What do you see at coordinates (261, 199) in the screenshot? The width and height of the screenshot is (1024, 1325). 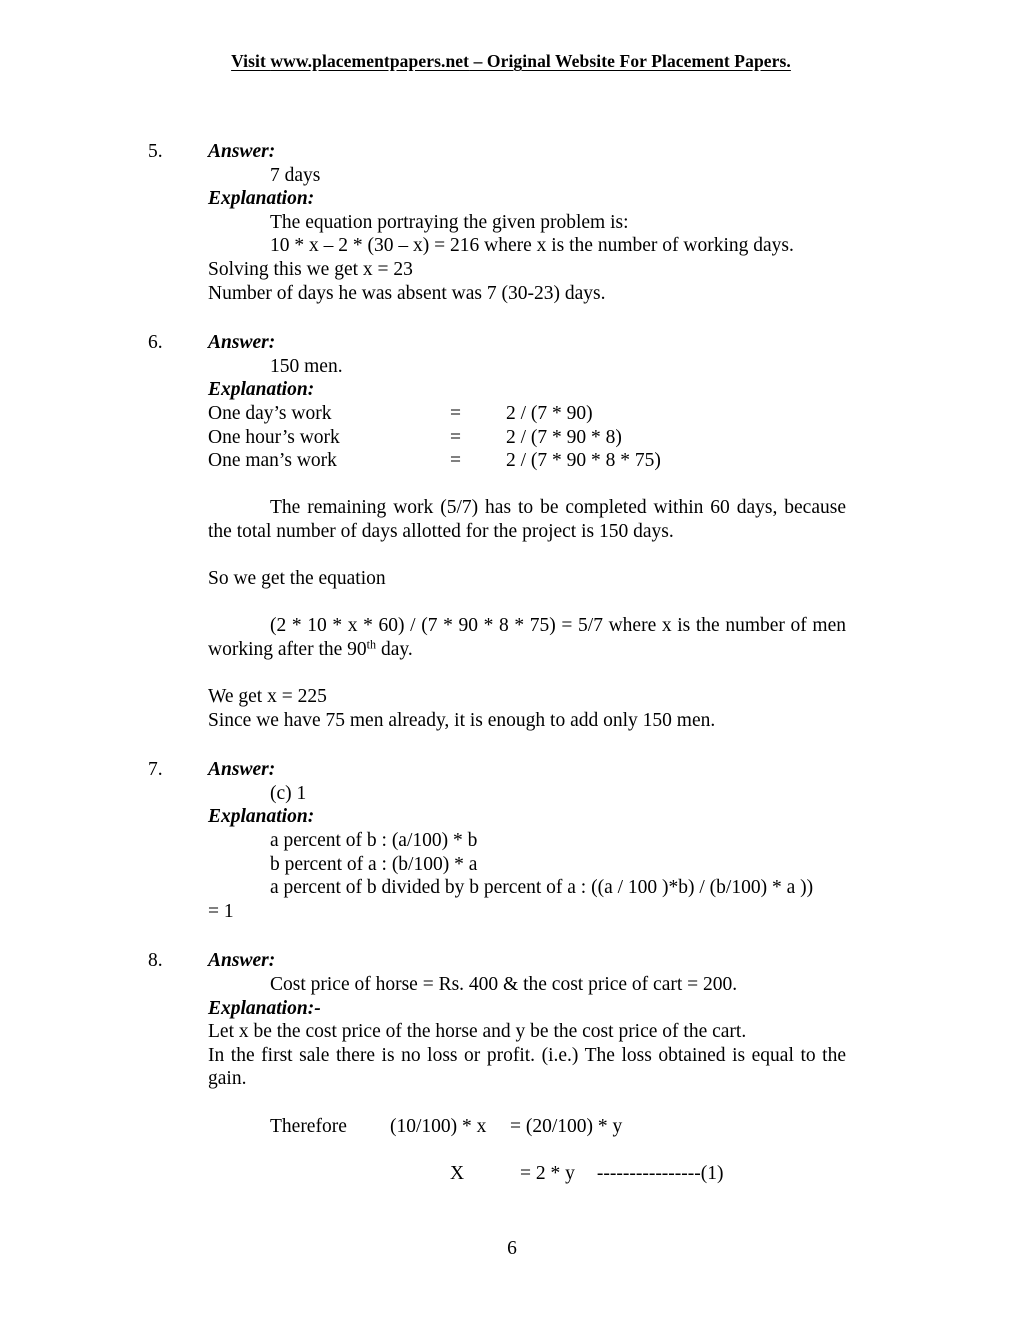 I see `explanation-label-5: Explanation:` at bounding box center [261, 199].